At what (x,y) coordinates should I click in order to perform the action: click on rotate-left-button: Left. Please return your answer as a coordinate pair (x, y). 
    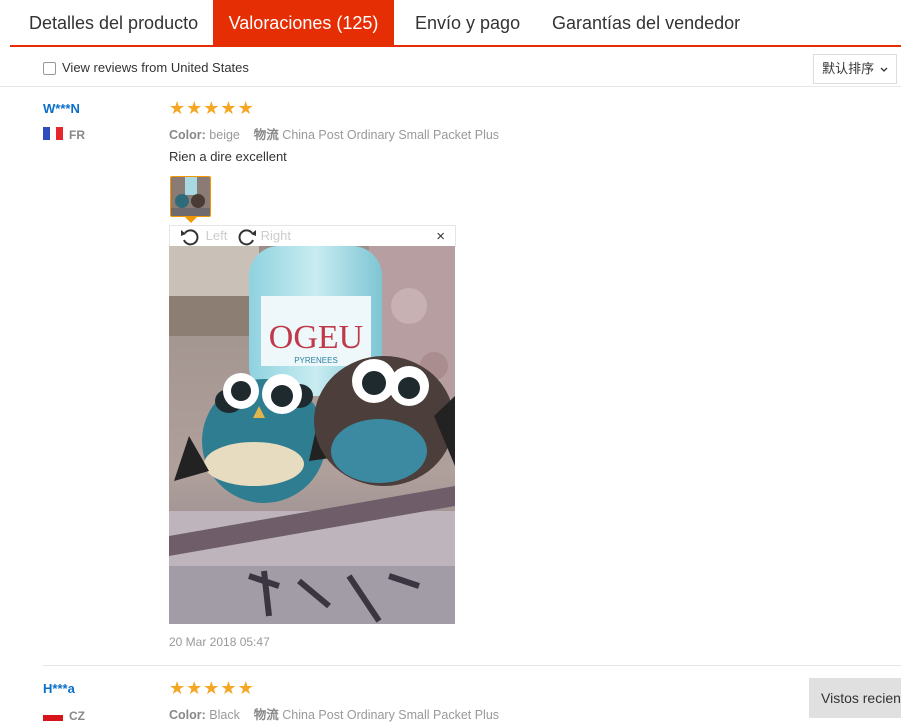
    Looking at the image, I should click on (203, 236).